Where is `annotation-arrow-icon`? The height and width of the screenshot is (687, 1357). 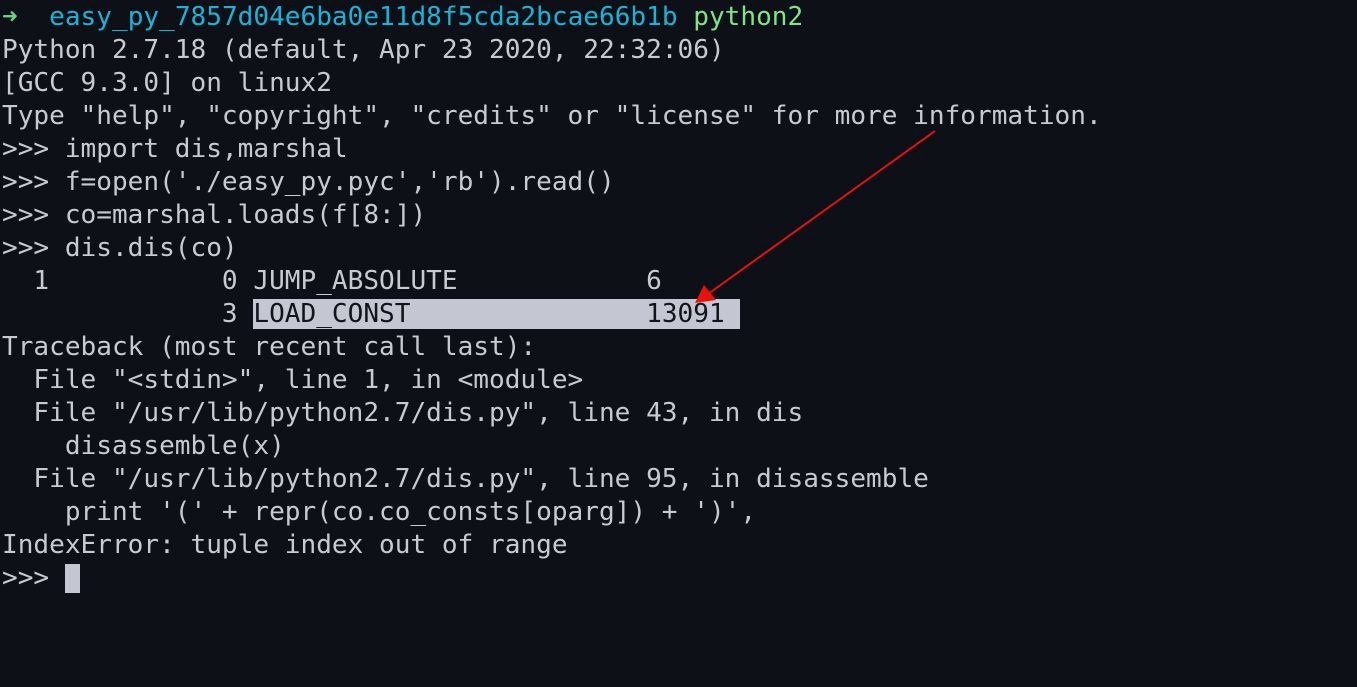 annotation-arrow-icon is located at coordinates (815, 216).